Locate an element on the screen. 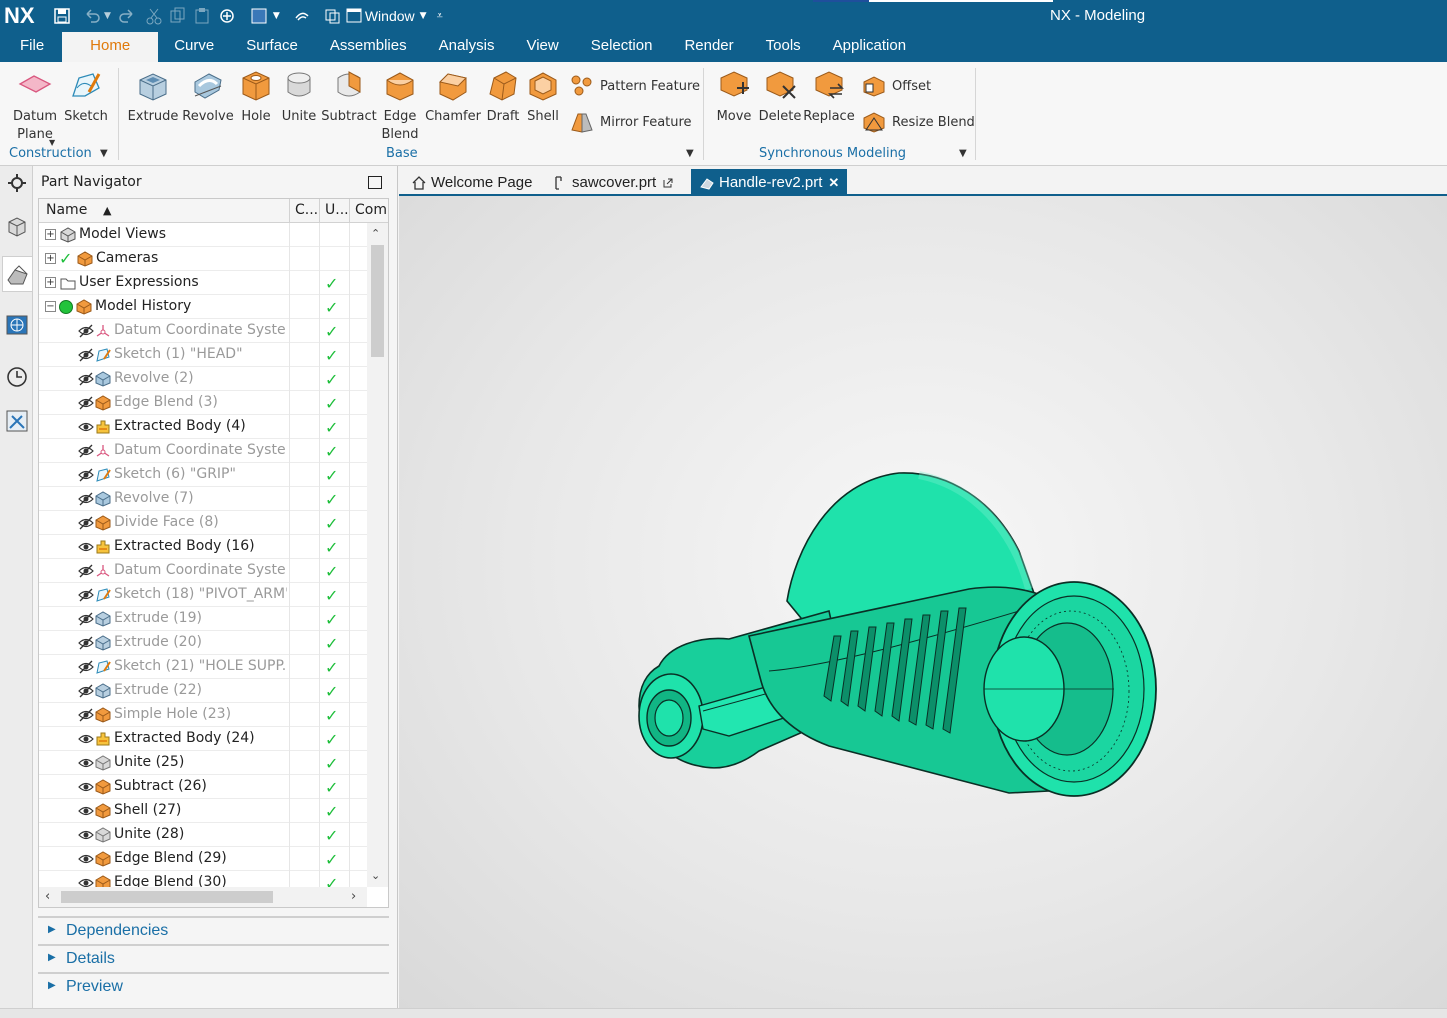  customize-qat-icon: ⩡ is located at coordinates (440, 16).